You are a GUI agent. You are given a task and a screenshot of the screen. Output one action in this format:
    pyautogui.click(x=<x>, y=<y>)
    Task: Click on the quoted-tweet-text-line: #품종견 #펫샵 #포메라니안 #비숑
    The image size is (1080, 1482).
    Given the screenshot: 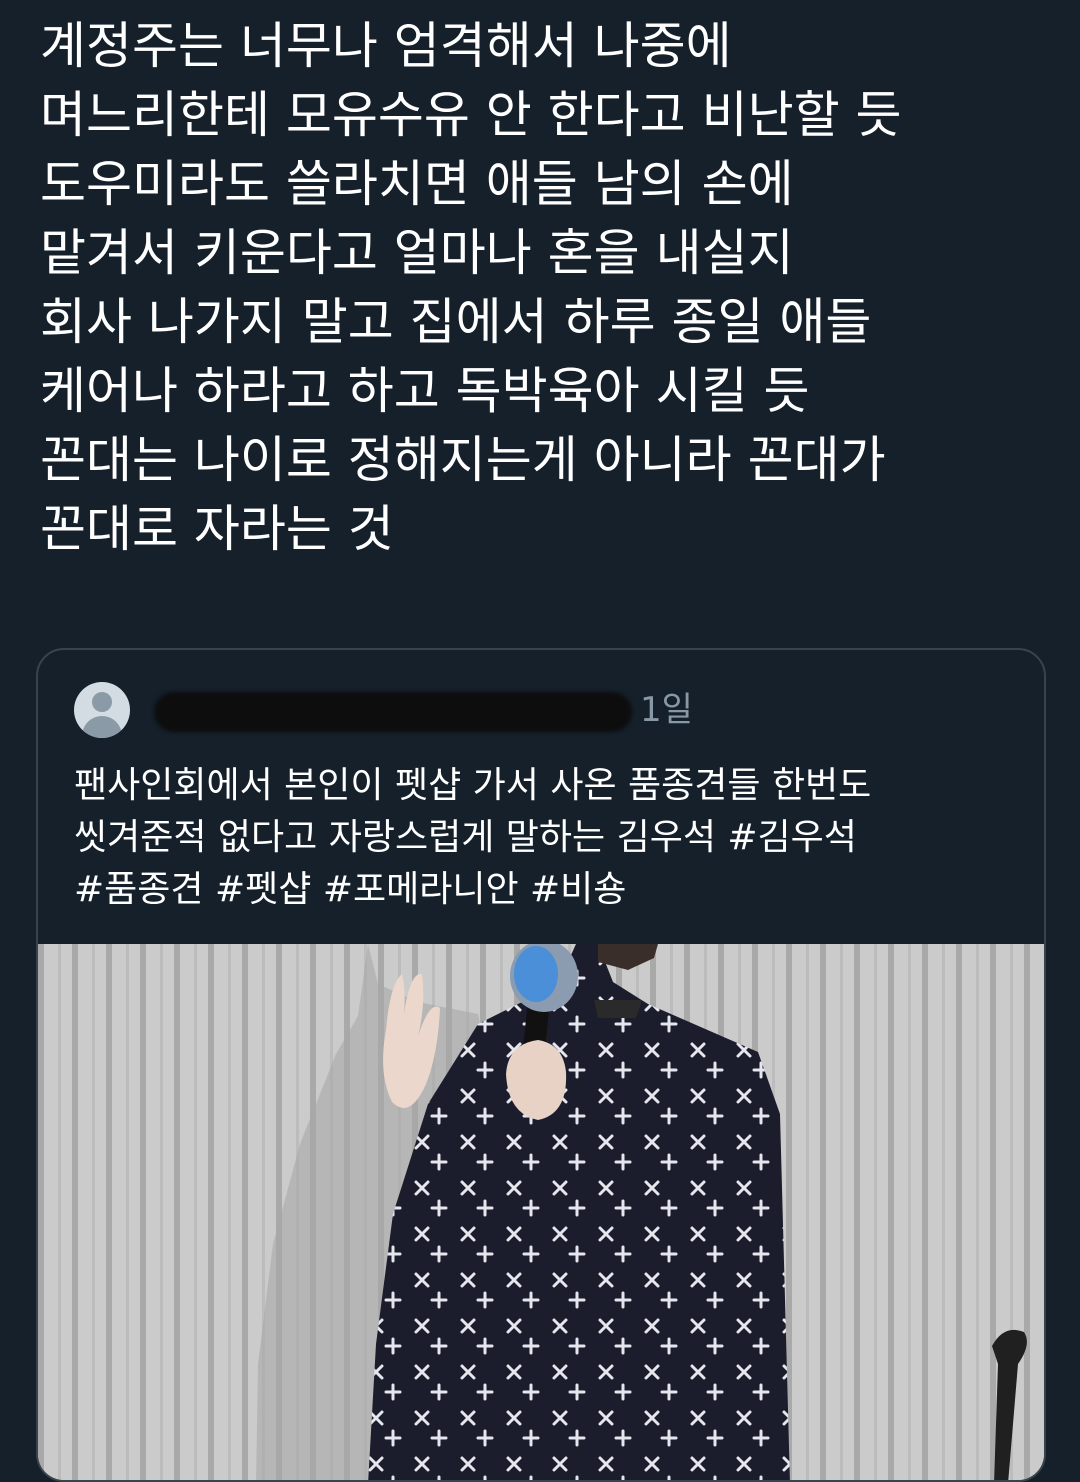 What is the action you would take?
    pyautogui.click(x=350, y=889)
    